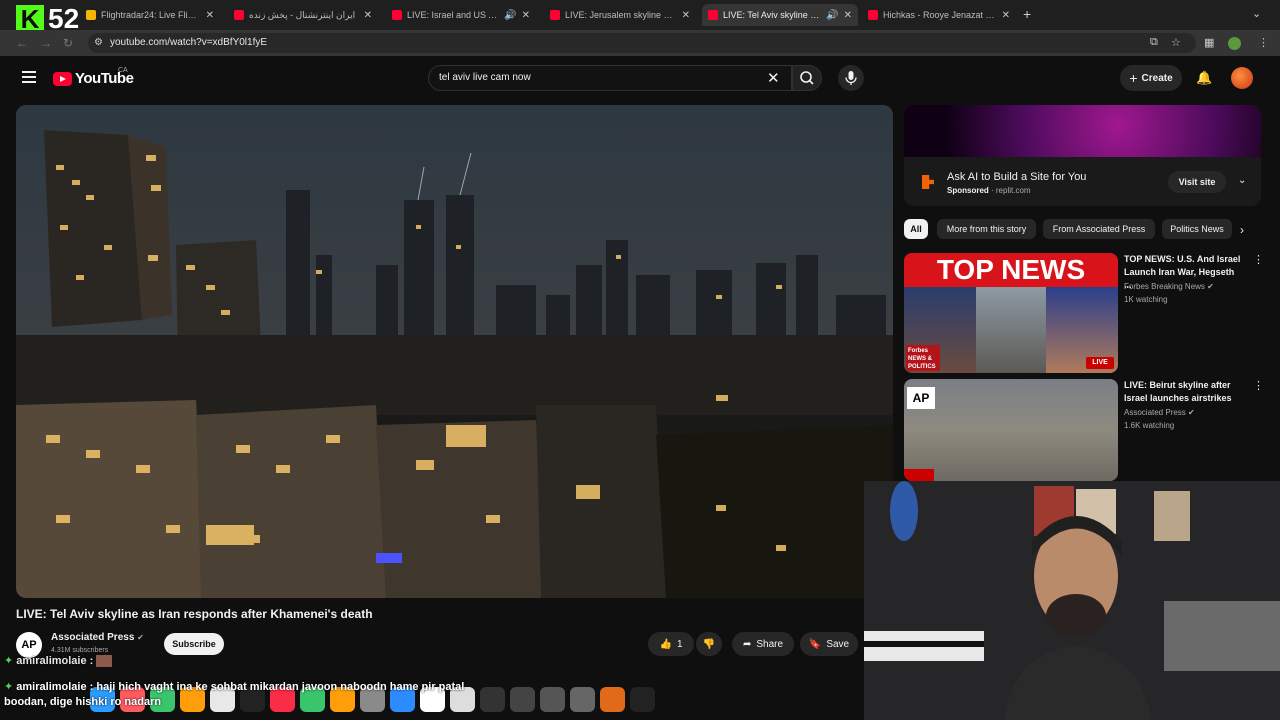 This screenshot has height=720, width=1280. Describe the element at coordinates (123, 70) in the screenshot. I see `country-code: CA` at that location.